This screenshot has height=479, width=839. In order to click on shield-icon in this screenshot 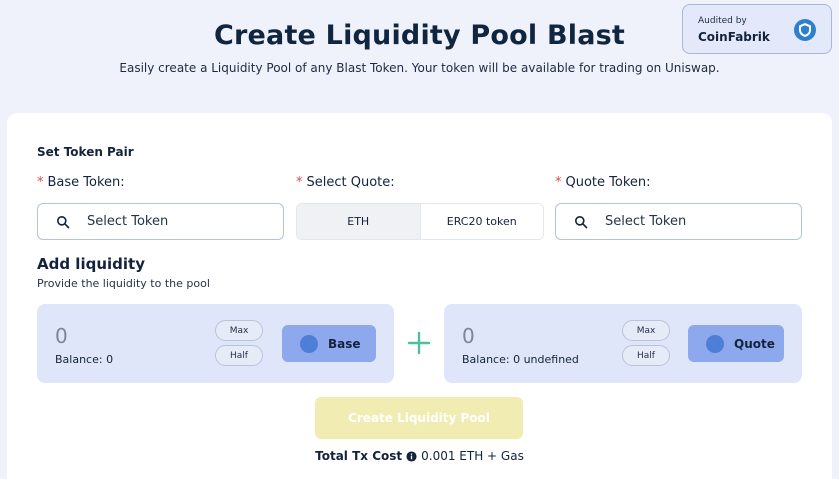, I will do `click(805, 30)`.